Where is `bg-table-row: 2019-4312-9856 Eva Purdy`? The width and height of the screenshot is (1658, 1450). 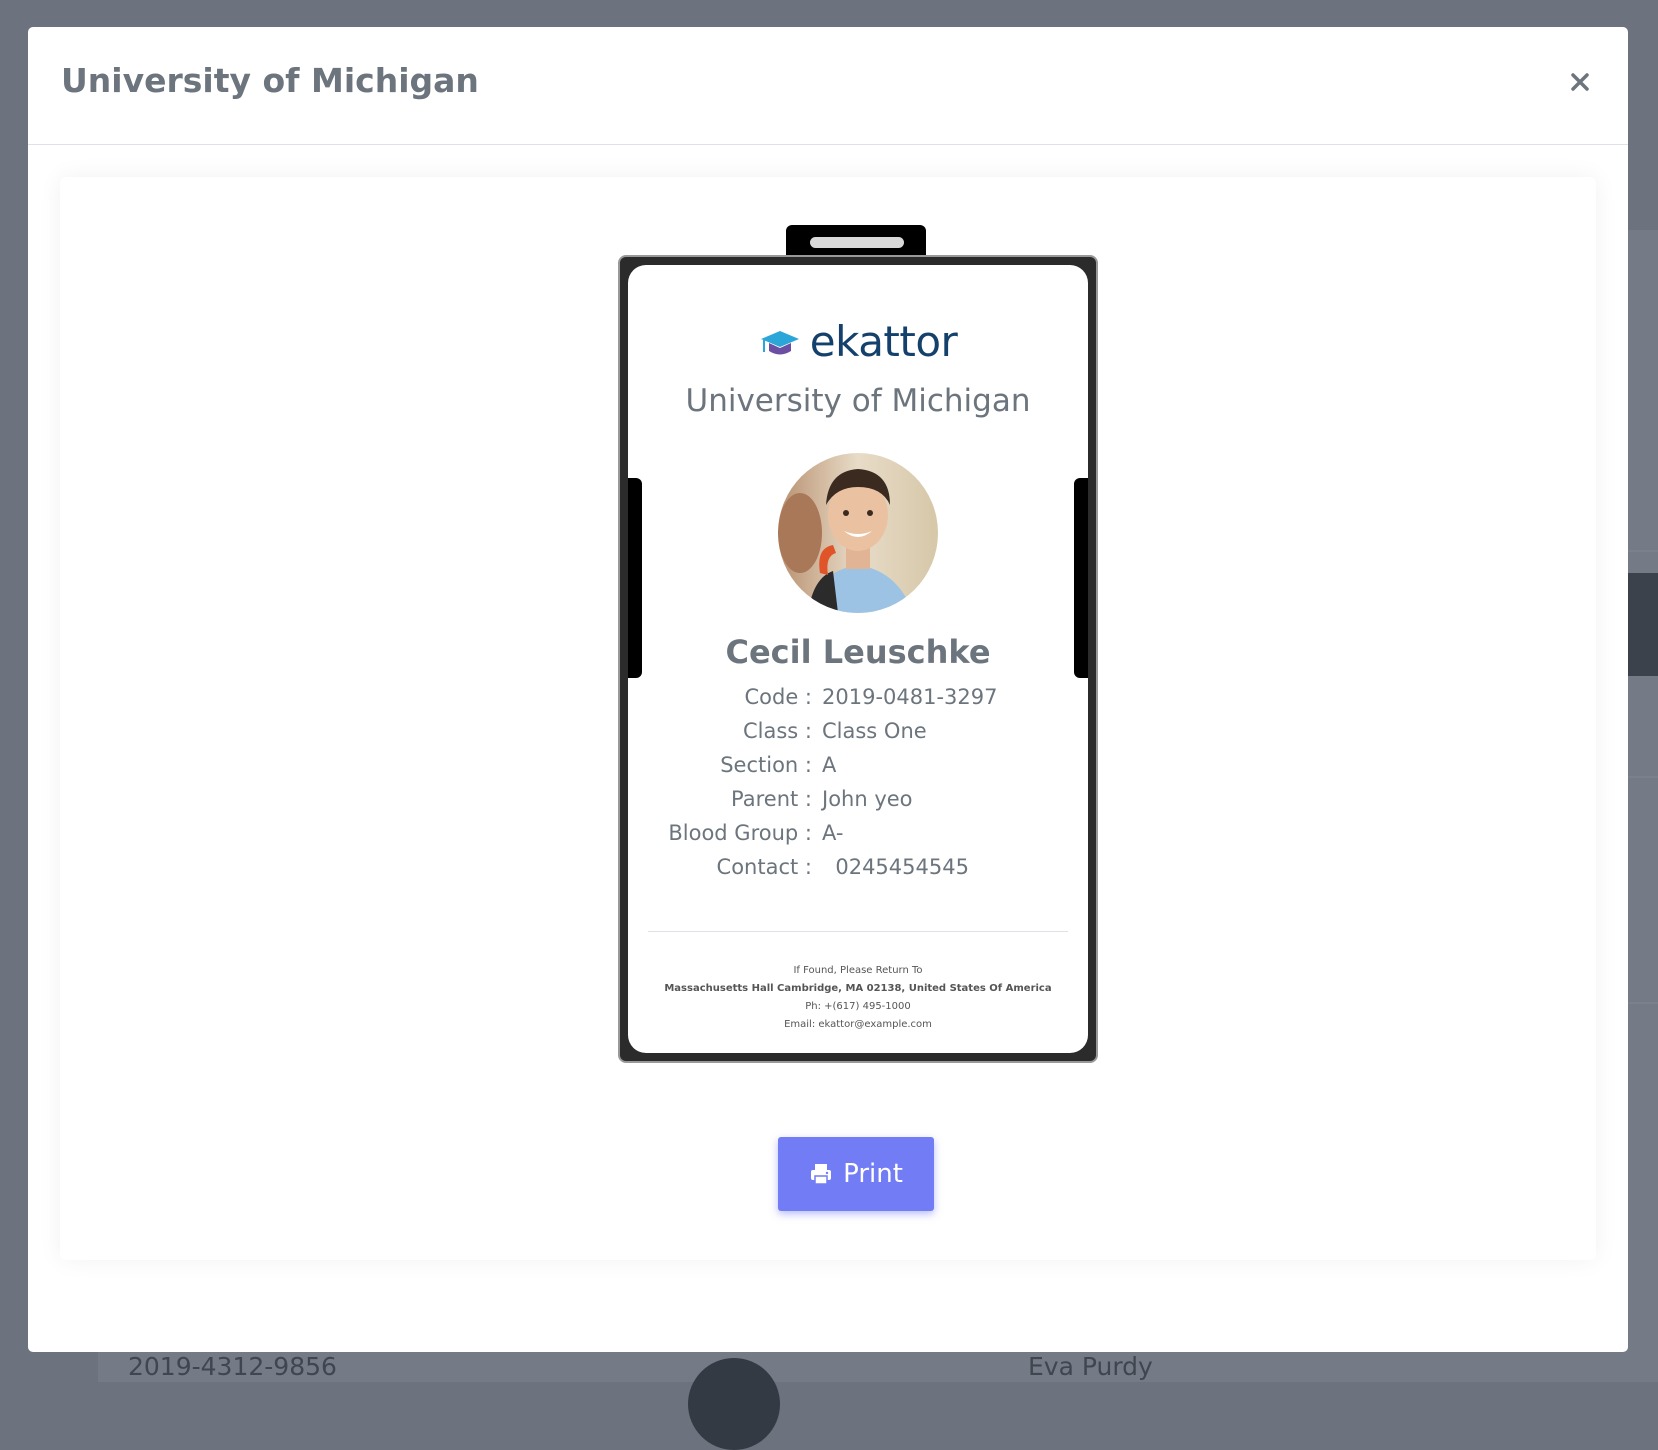 bg-table-row: 2019-4312-9856 Eva Purdy is located at coordinates (878, 1400).